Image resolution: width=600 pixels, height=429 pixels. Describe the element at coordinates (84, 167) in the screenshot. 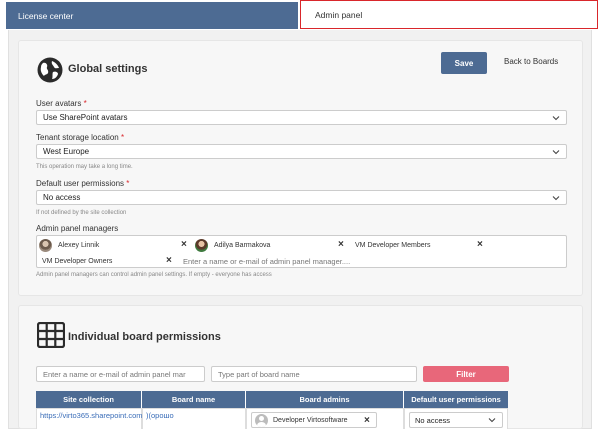

I see `tenant-storage-hint: This operation may take a long time.` at that location.